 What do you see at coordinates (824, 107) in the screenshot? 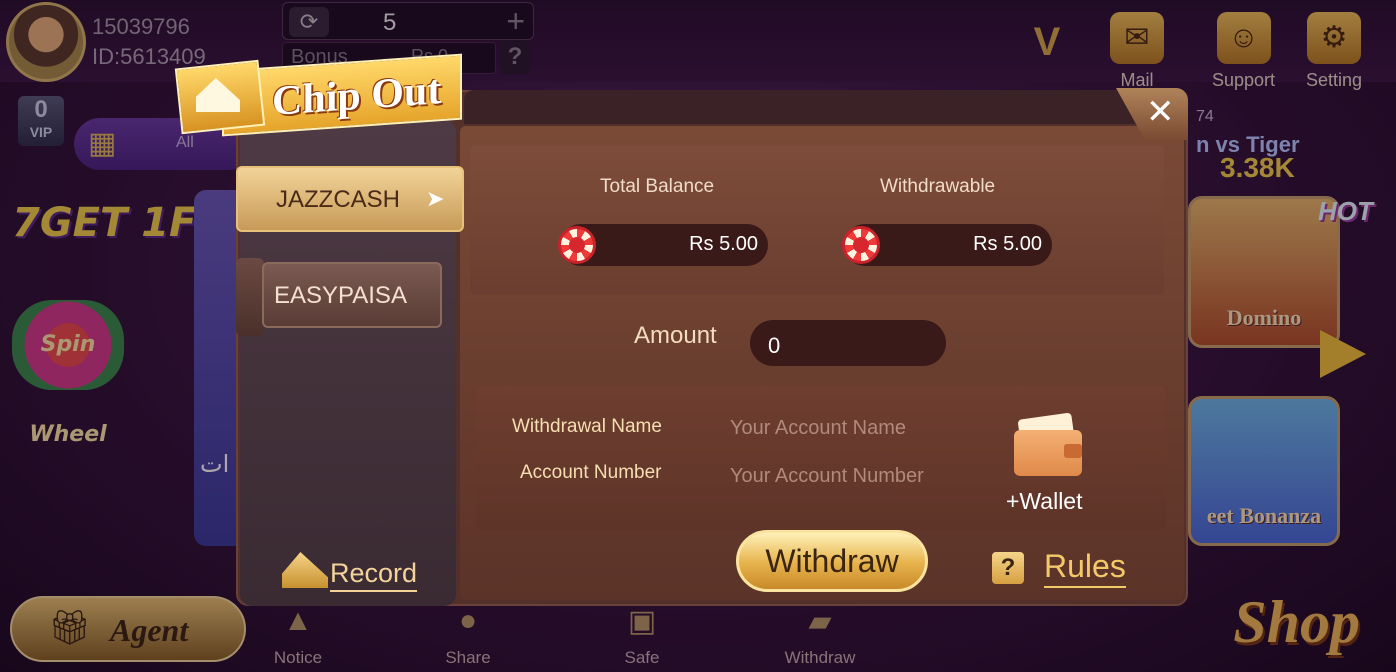
I see `dialog-header-strip` at bounding box center [824, 107].